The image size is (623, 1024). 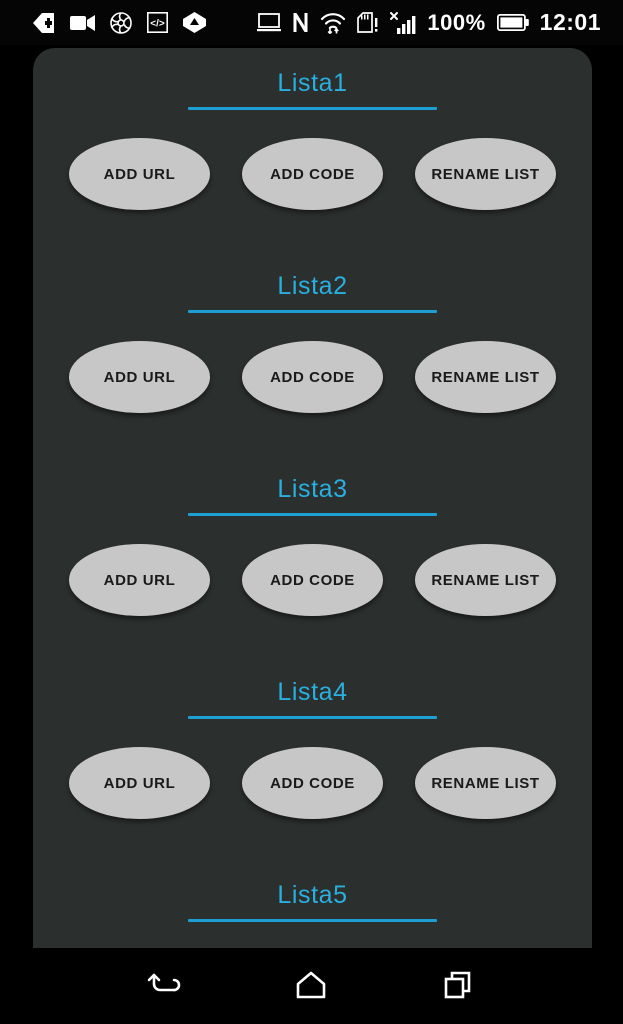 I want to click on battery-percent-label: 100%, so click(x=456, y=22).